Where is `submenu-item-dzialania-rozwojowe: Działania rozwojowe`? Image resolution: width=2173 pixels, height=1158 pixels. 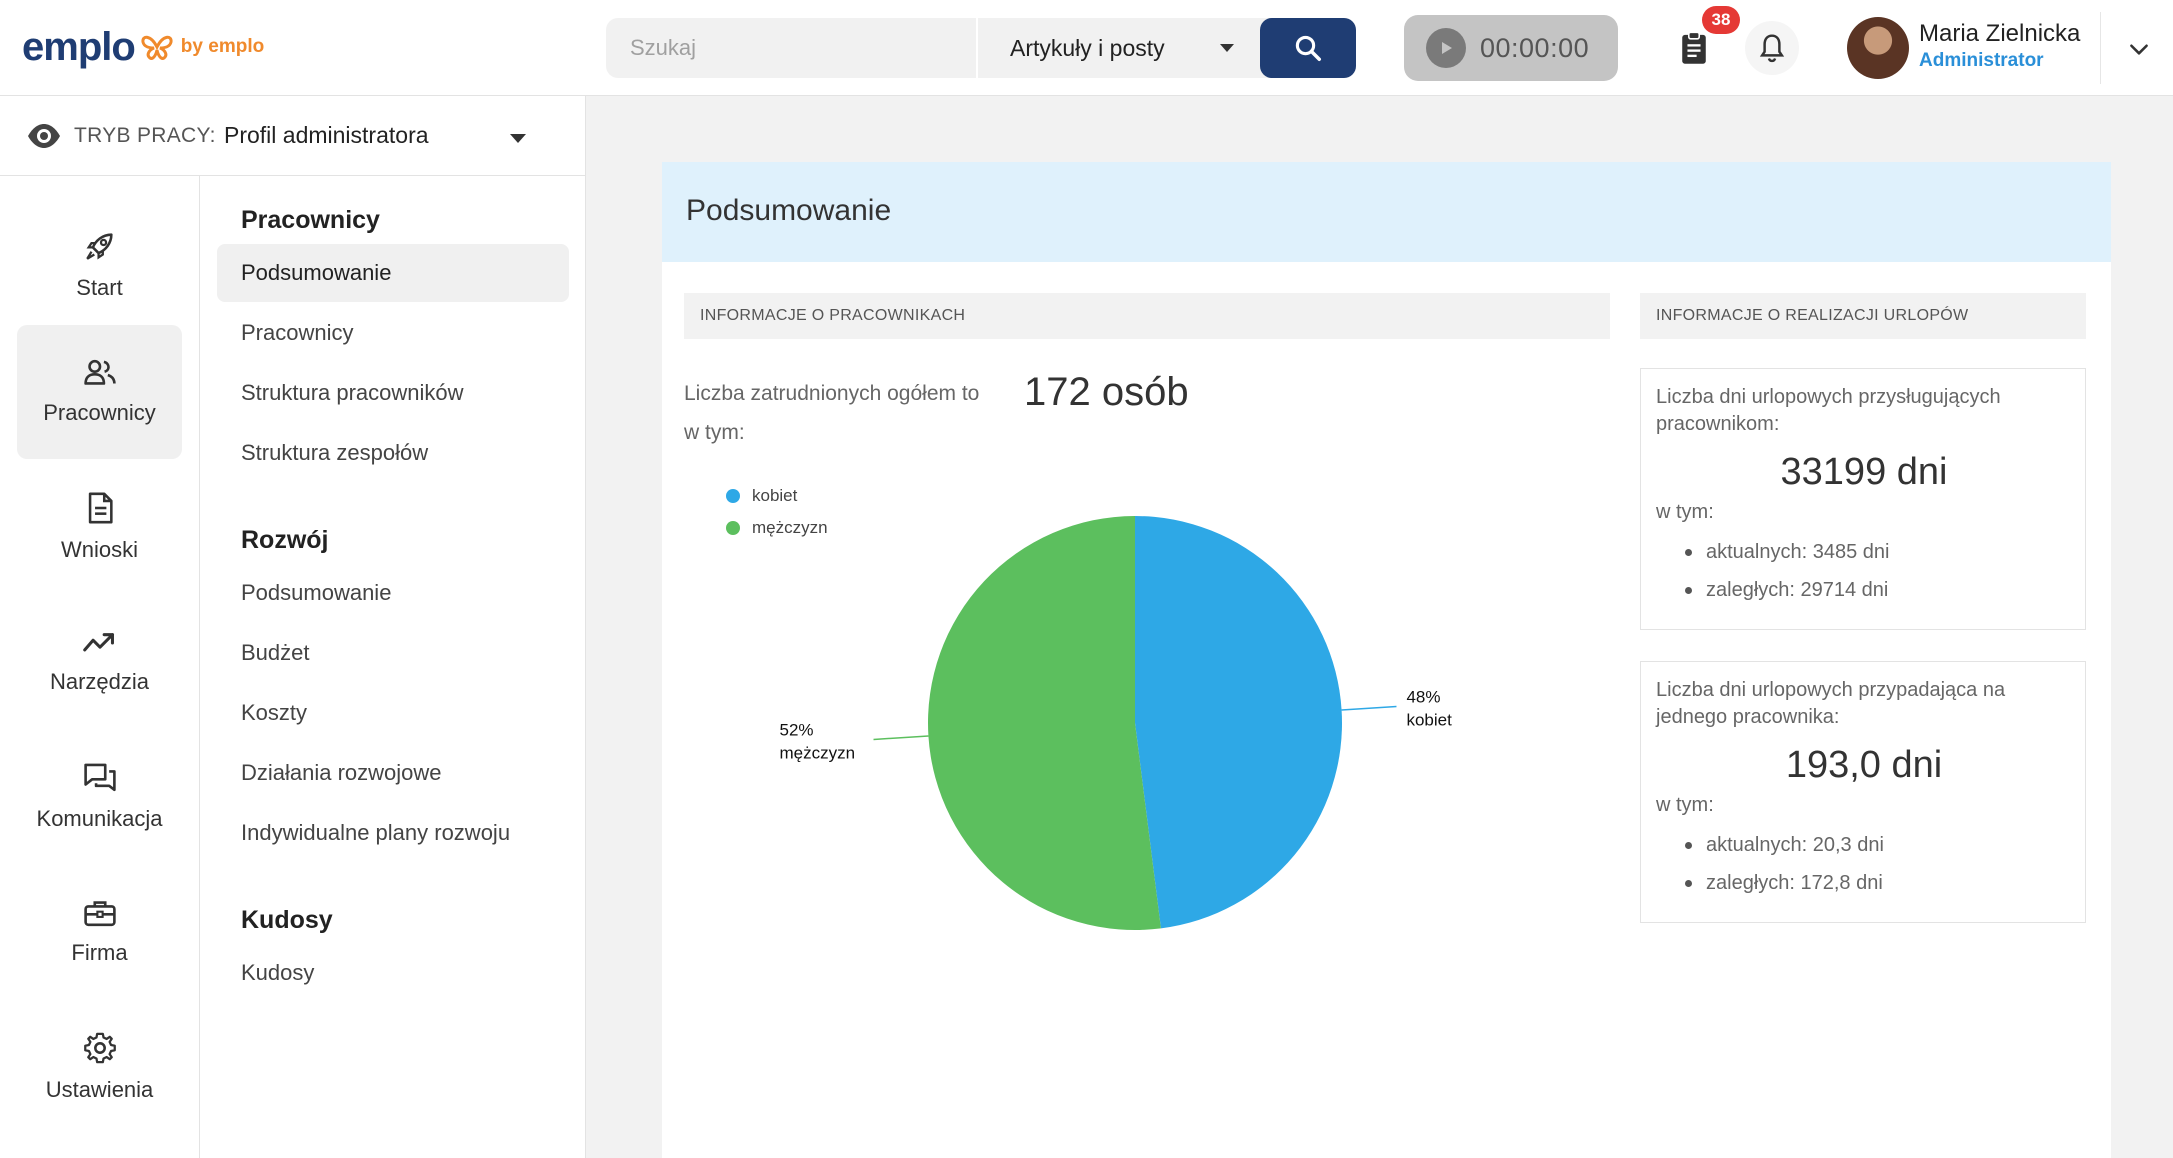
submenu-item-dzialania-rozwojowe: Działania rozwojowe is located at coordinates (393, 773).